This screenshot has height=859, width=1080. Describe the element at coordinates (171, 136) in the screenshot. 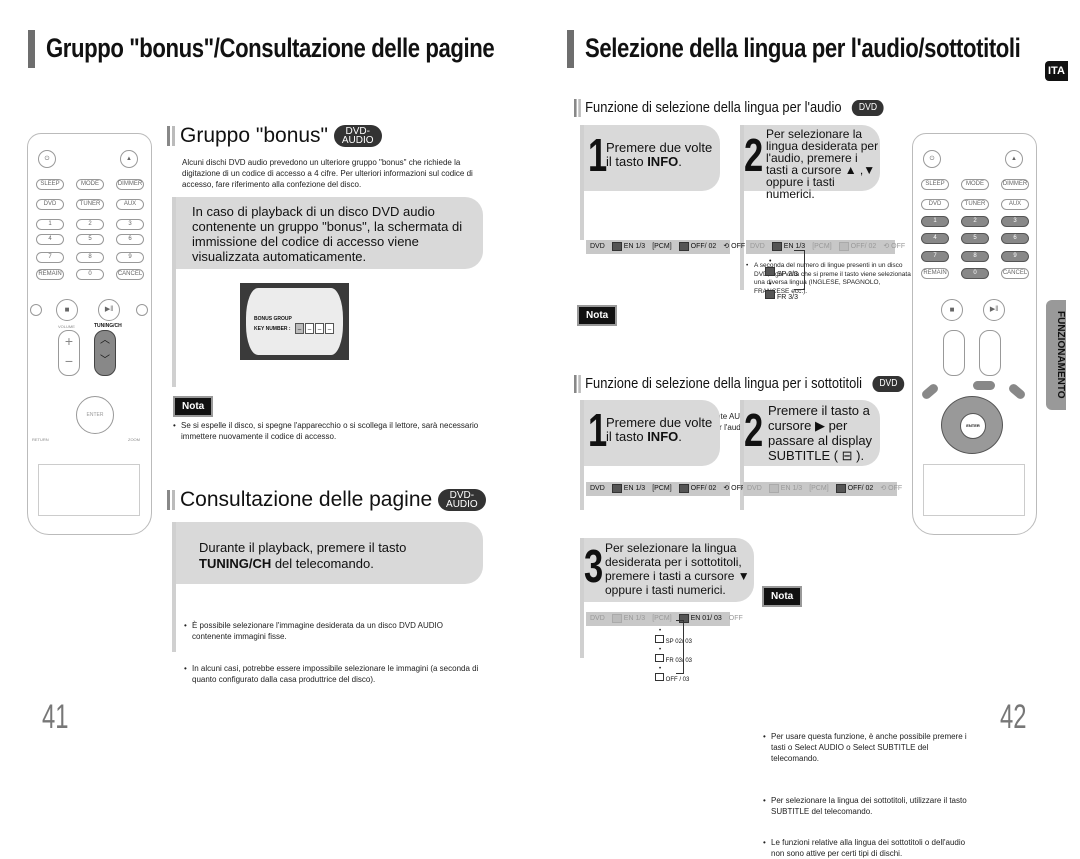

I see `section-bars-decoration` at that location.